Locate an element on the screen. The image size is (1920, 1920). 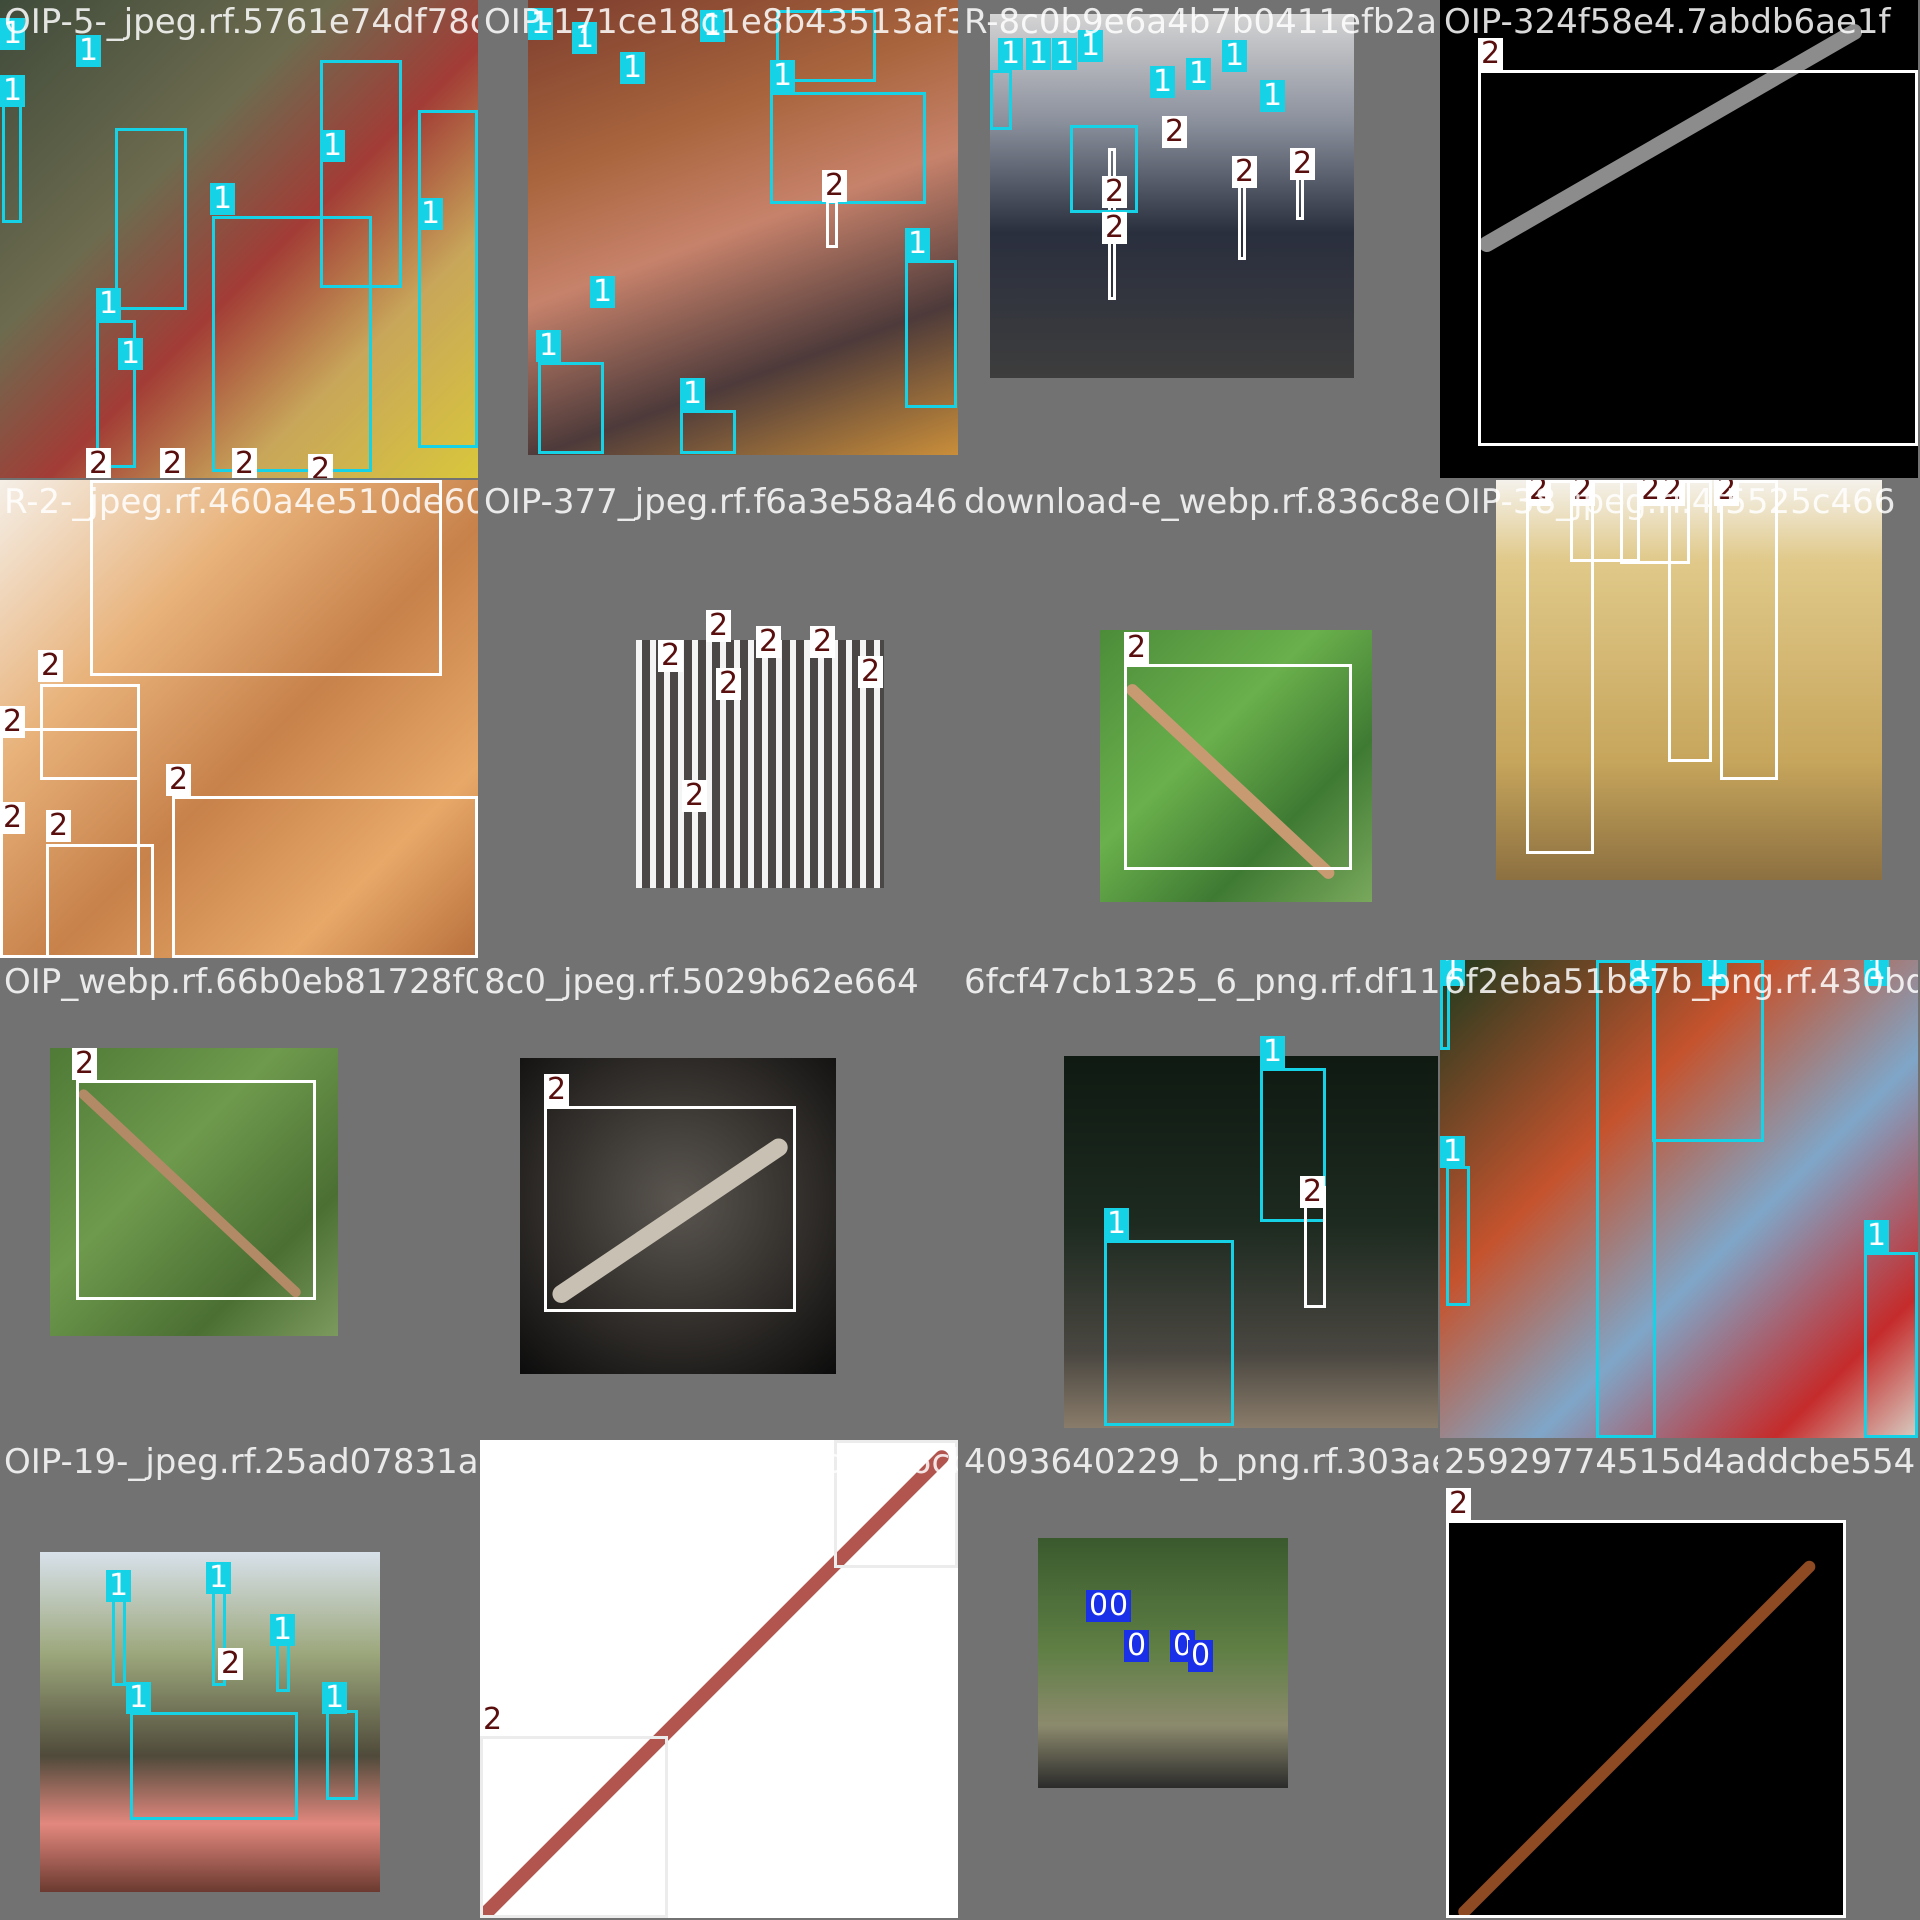
tile-filename: 6fcf47cb1325_6_png.rf.df110d is located at coordinates (1201, 982).